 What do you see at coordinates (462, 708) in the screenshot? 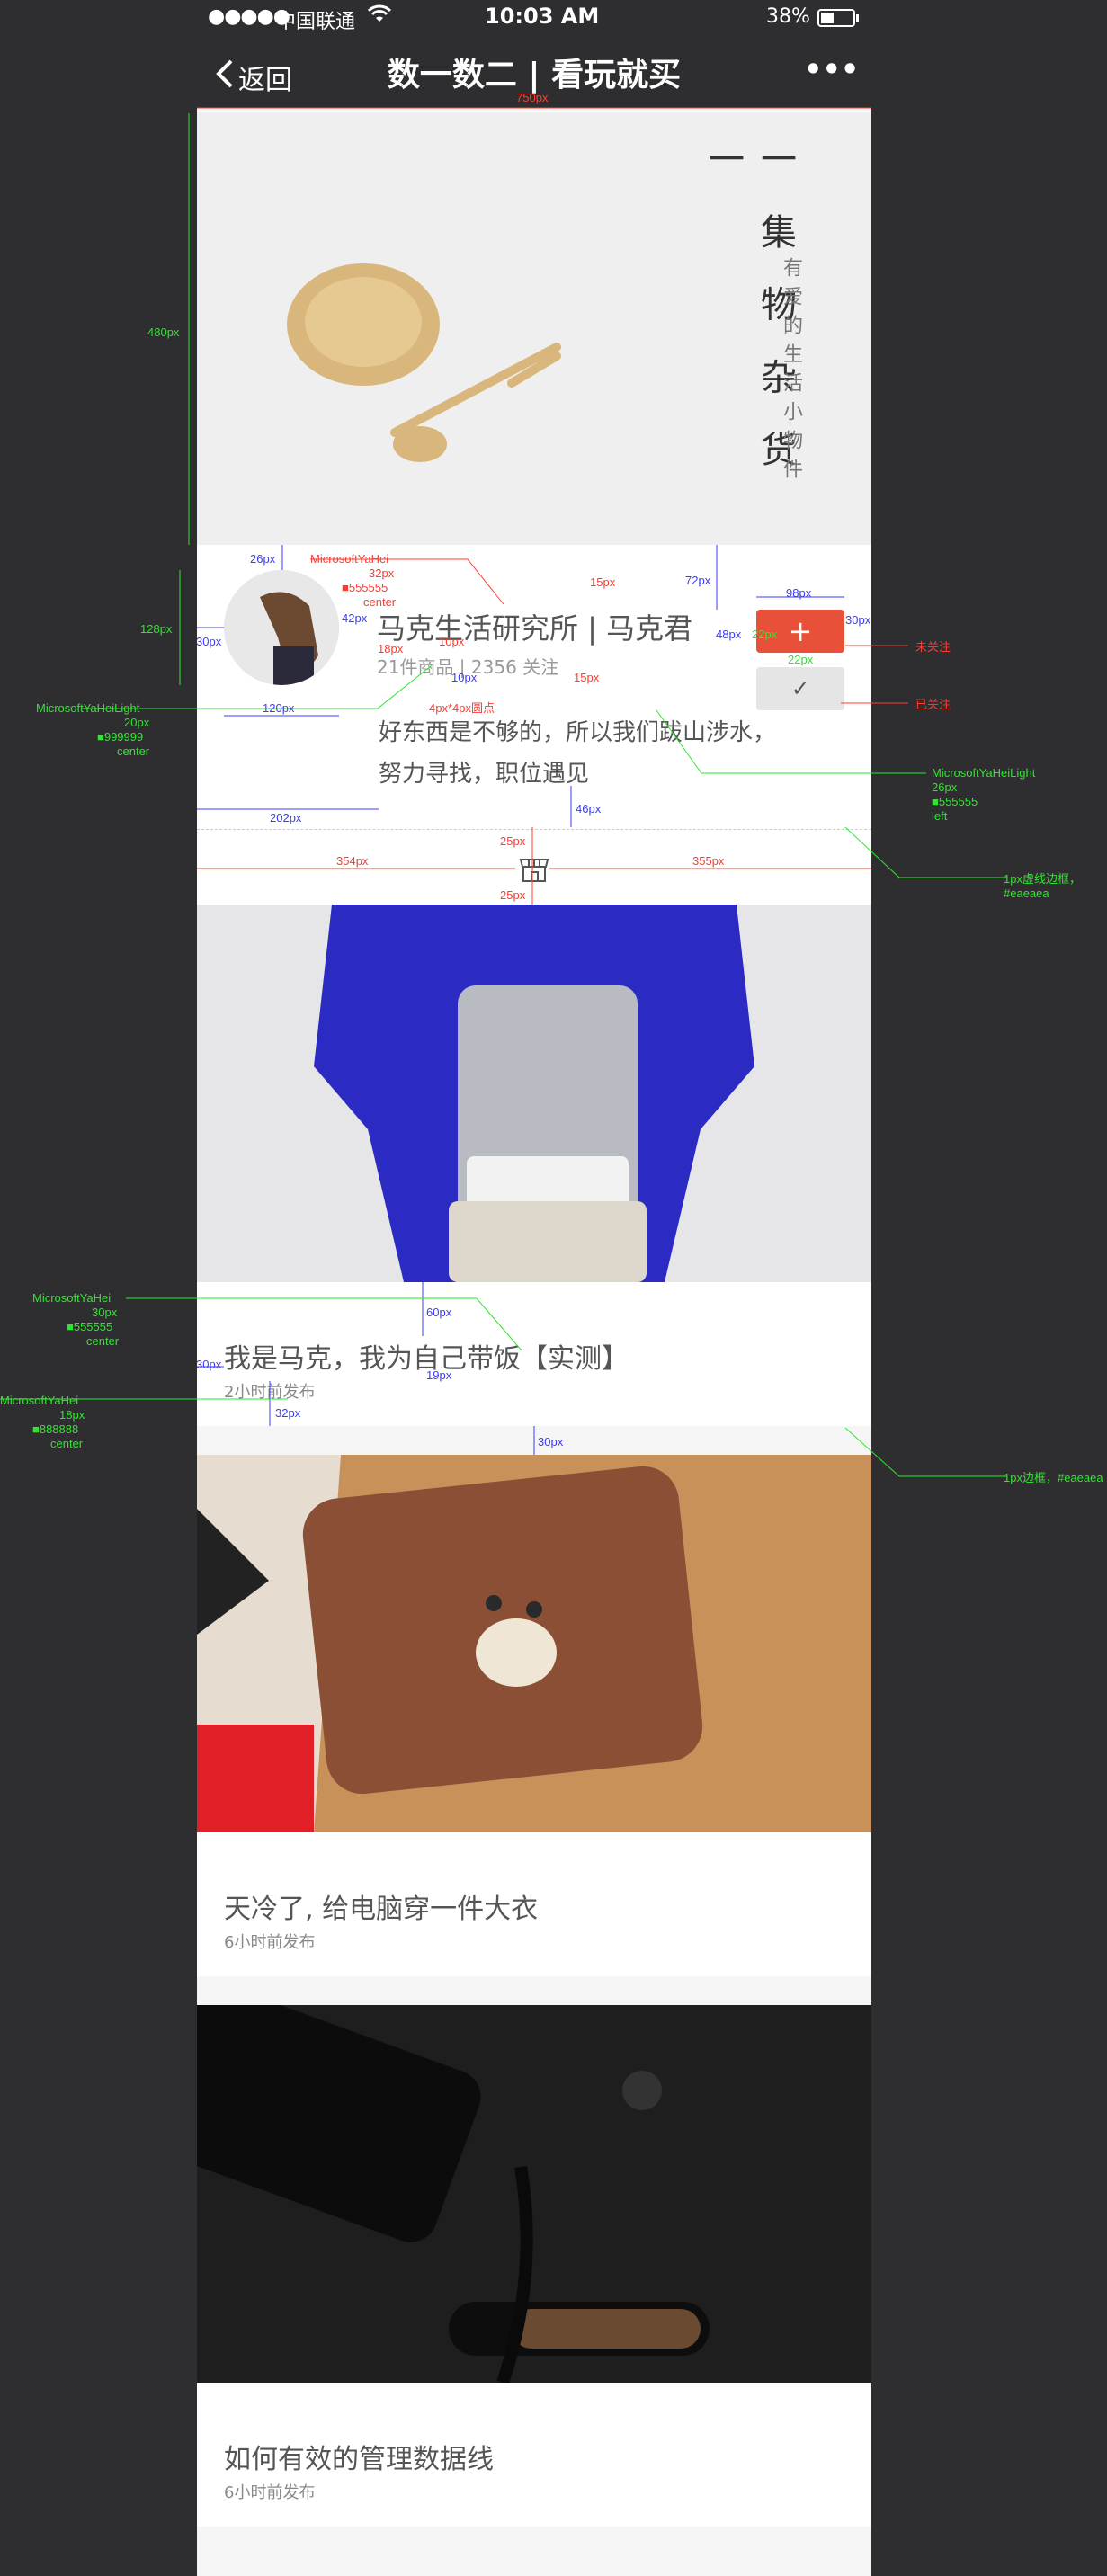
I see `annotation: 4px*4px圆点` at bounding box center [462, 708].